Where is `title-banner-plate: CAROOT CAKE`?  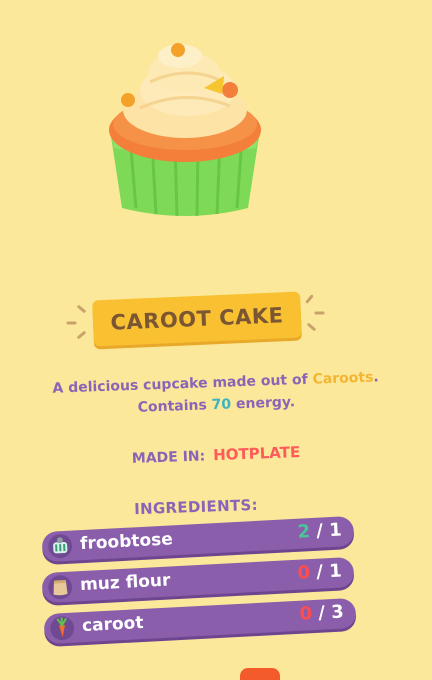 title-banner-plate: CAROOT CAKE is located at coordinates (197, 319).